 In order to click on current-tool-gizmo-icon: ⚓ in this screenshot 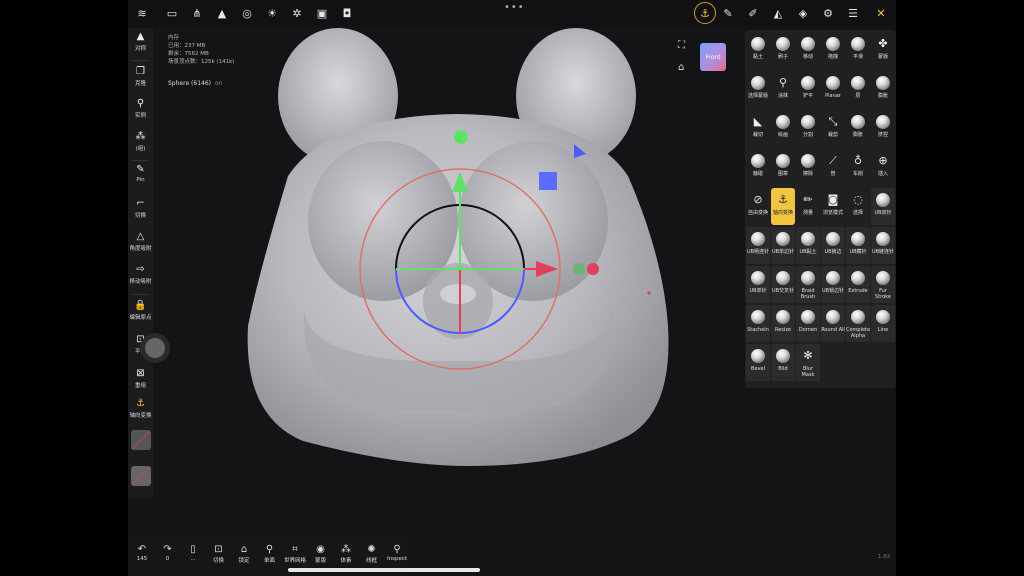, I will do `click(705, 13)`.